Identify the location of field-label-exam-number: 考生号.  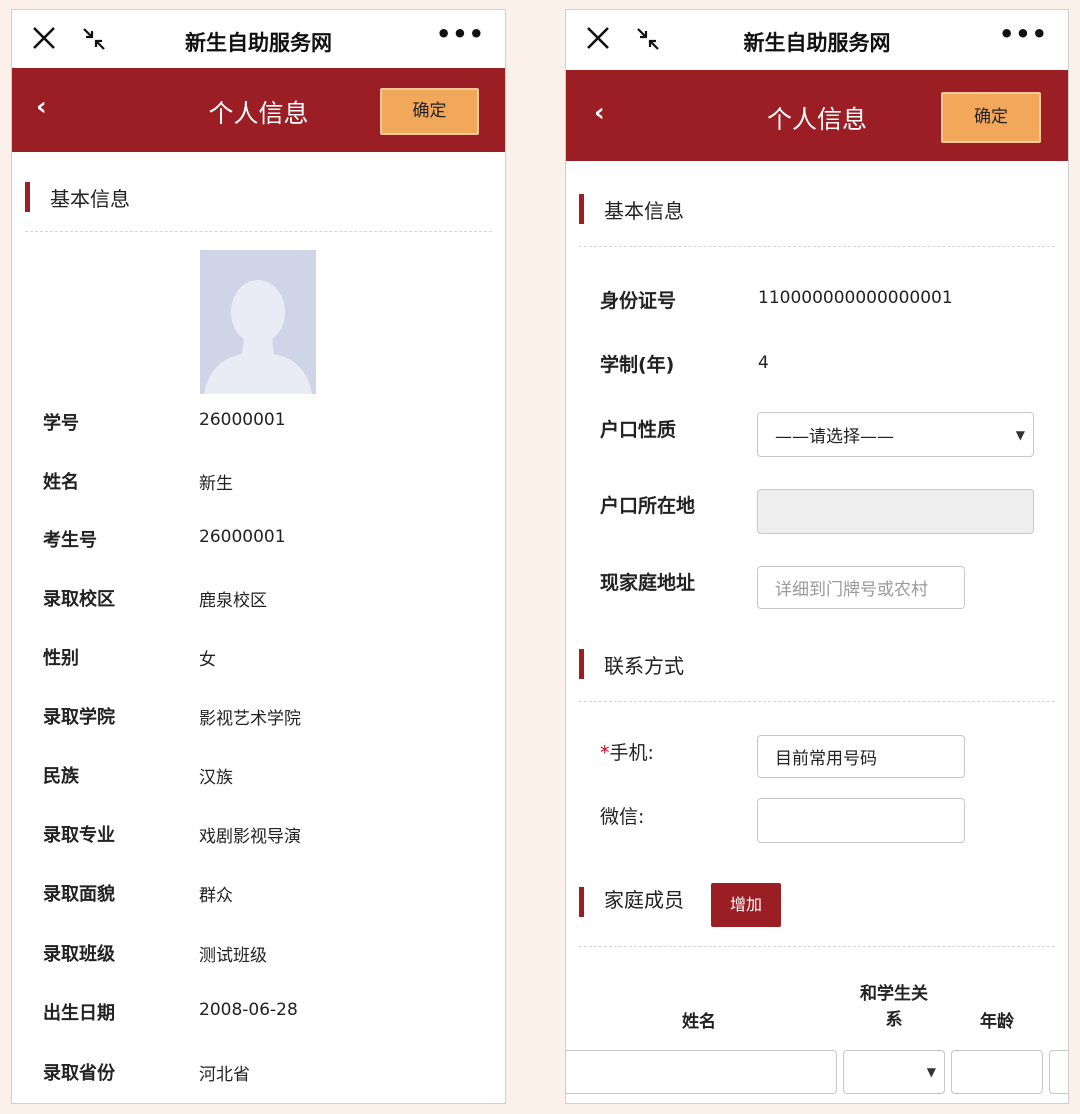
(70, 540).